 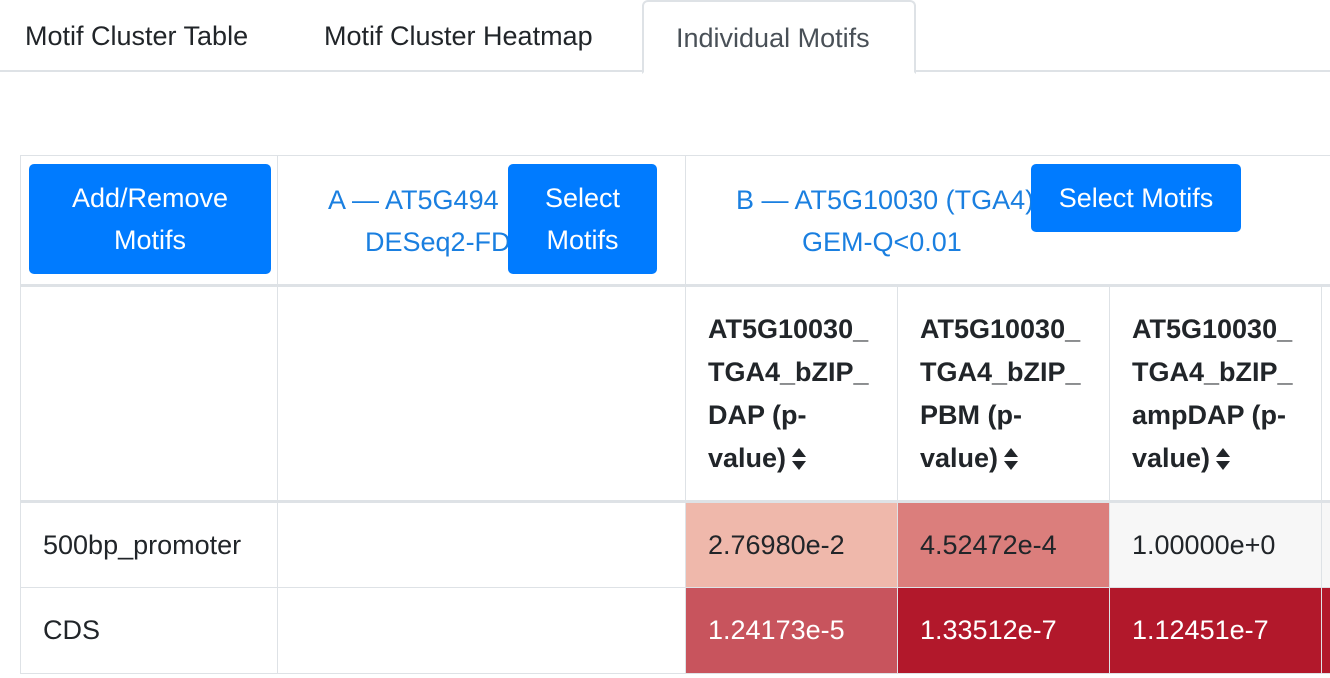 I want to click on add-remove-cell: Add/Remove Motifs, so click(x=149, y=220).